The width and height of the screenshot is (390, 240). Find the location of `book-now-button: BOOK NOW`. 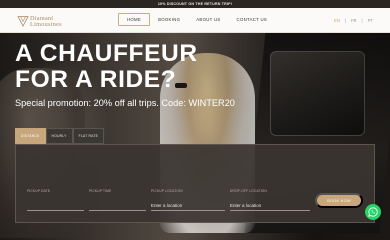

book-now-button: BOOK NOW is located at coordinates (339, 200).